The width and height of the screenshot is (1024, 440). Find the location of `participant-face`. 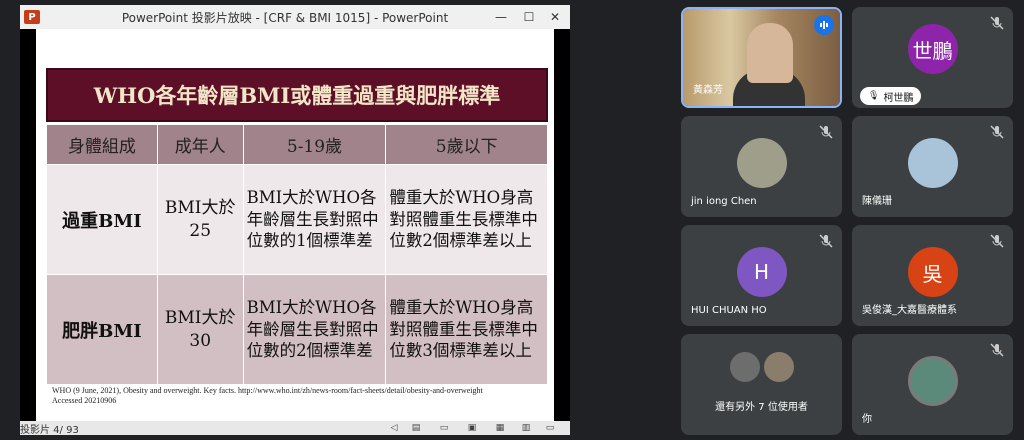

participant-face is located at coordinates (770, 53).